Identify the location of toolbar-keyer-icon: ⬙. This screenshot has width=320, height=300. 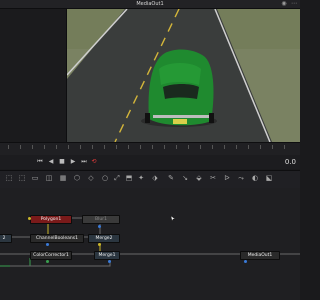
(199, 178).